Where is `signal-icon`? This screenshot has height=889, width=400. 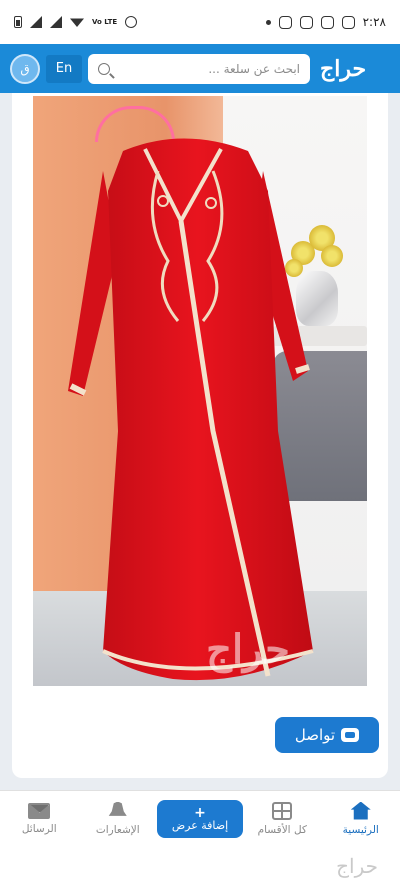 signal-icon is located at coordinates (36, 22).